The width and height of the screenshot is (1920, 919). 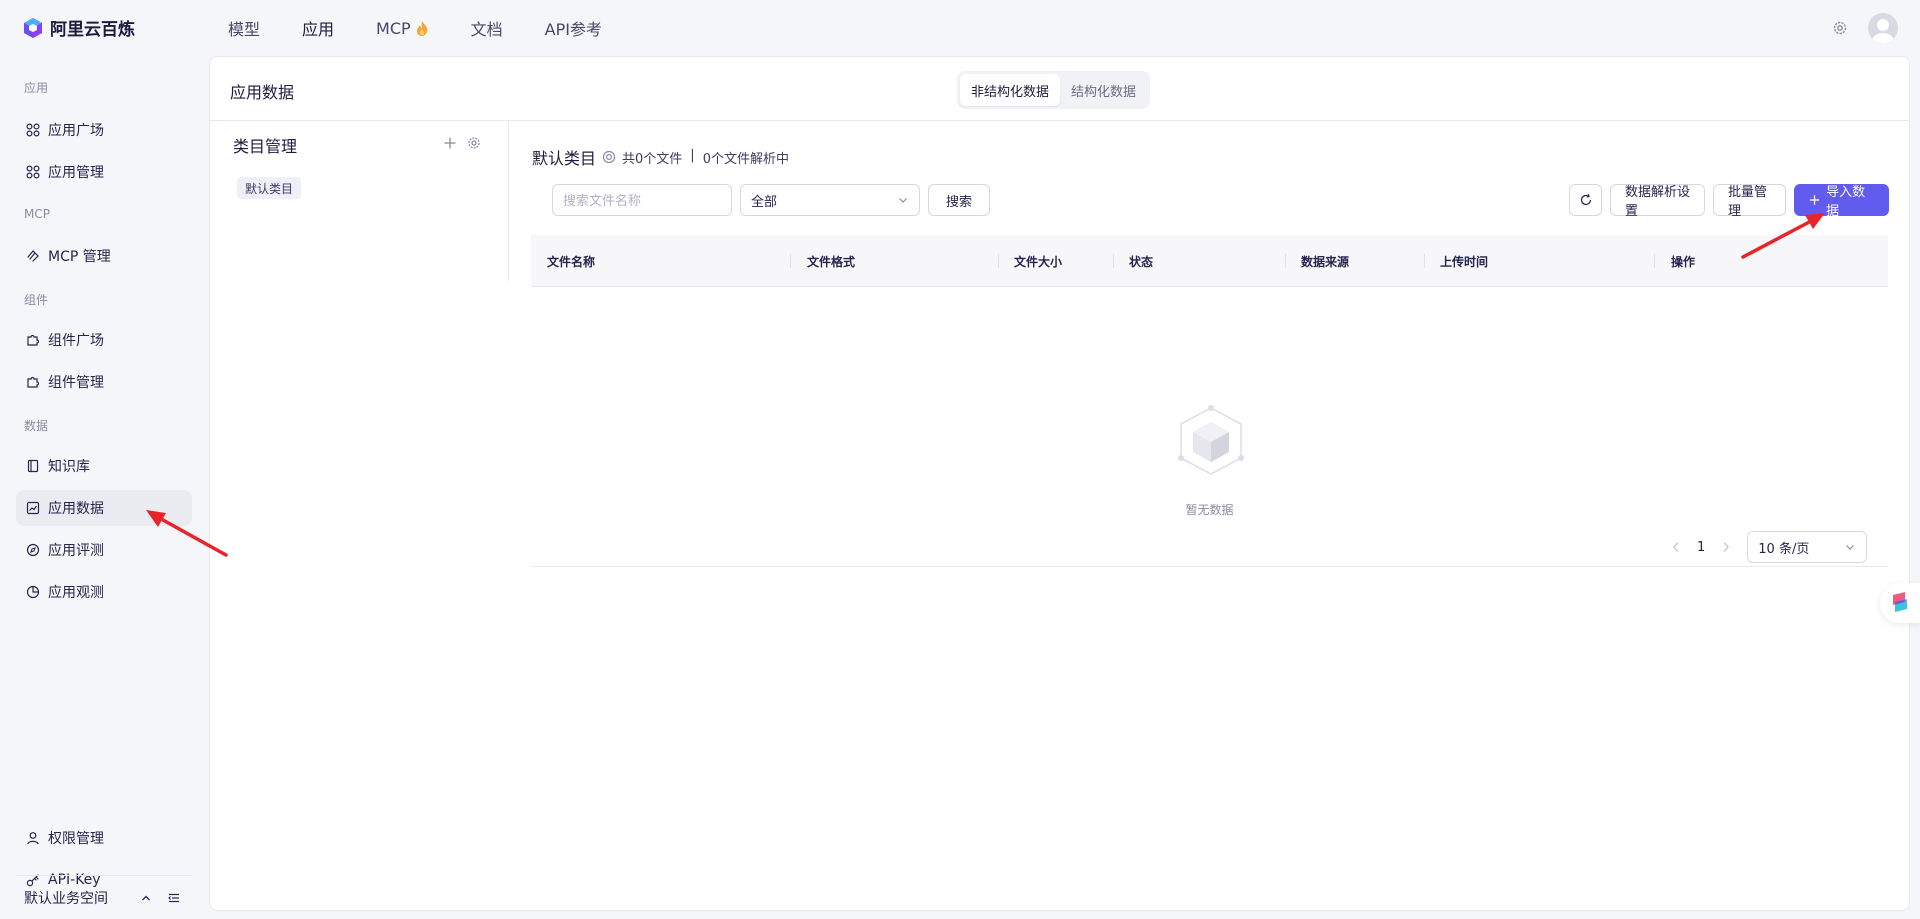 I want to click on column-header-file-name: 文件名称, so click(x=571, y=261).